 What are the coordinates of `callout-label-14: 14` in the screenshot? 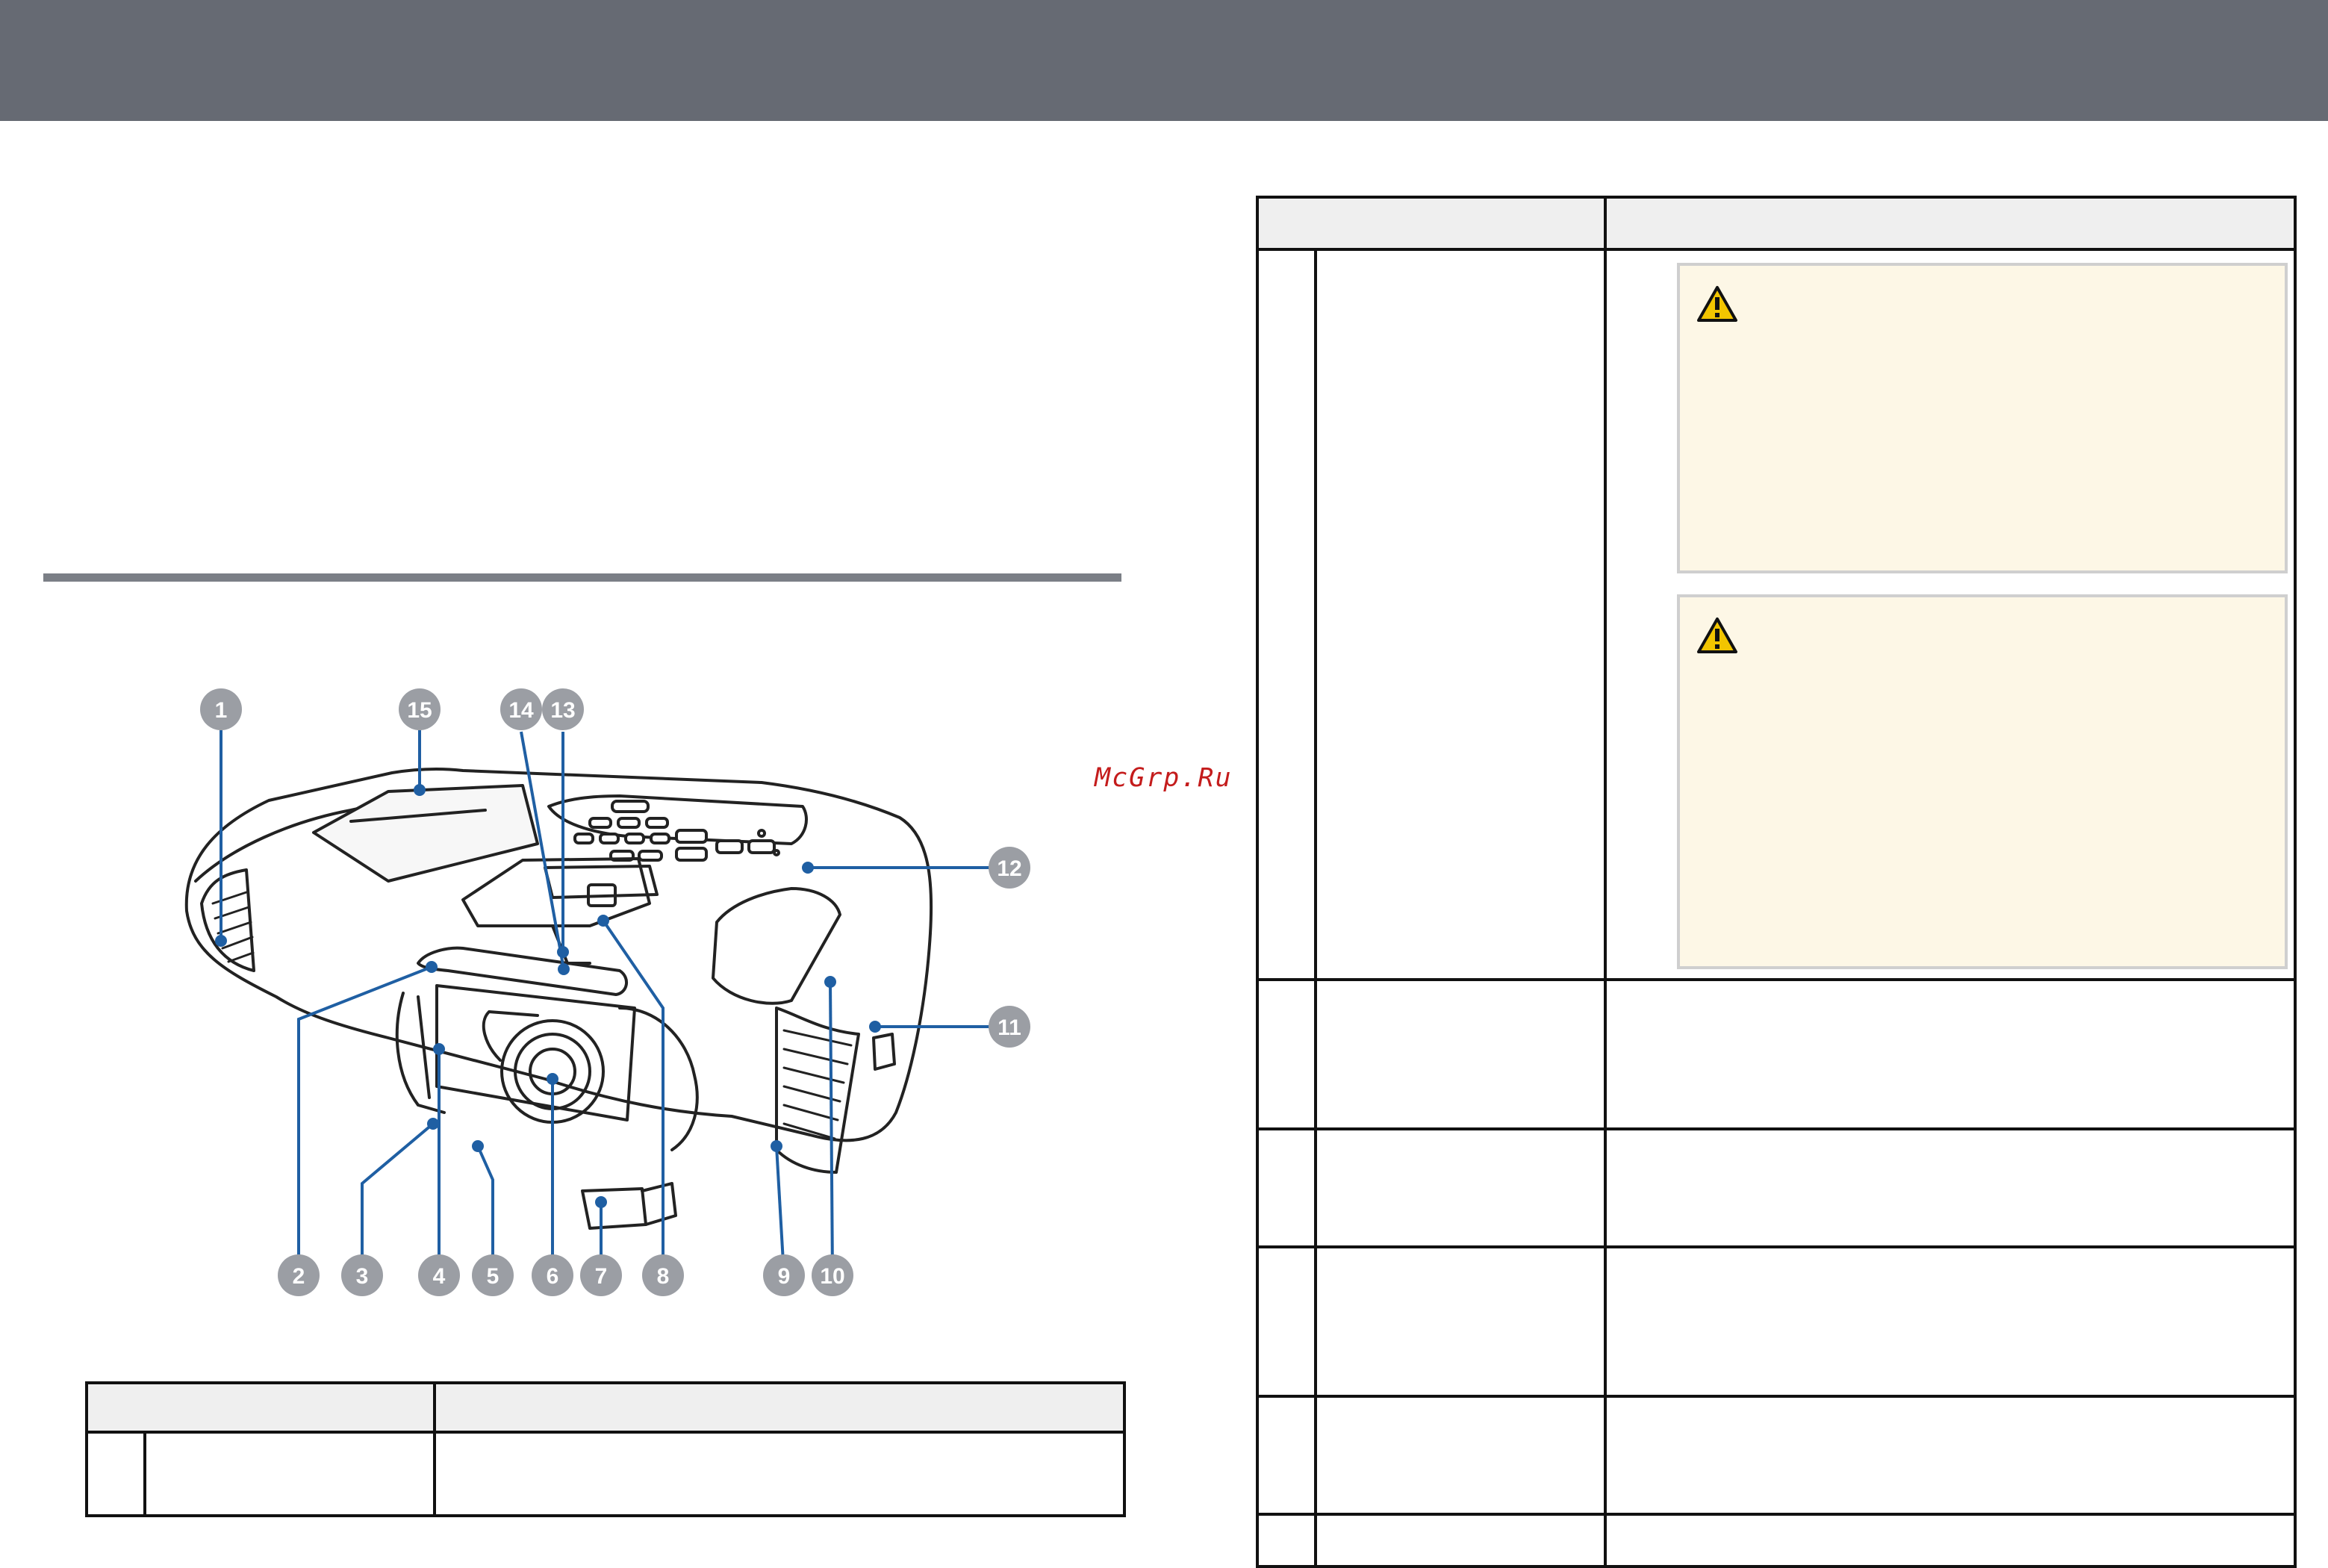 It's located at (521, 710).